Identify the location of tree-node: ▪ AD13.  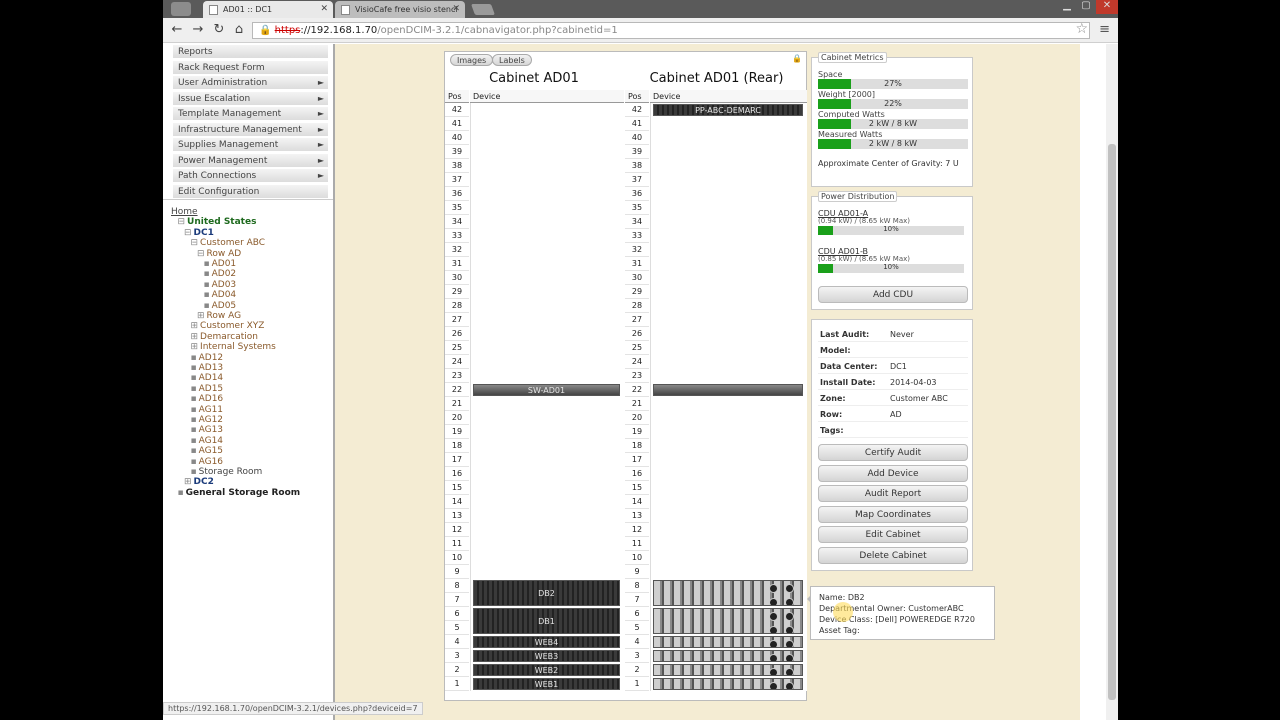
(207, 368).